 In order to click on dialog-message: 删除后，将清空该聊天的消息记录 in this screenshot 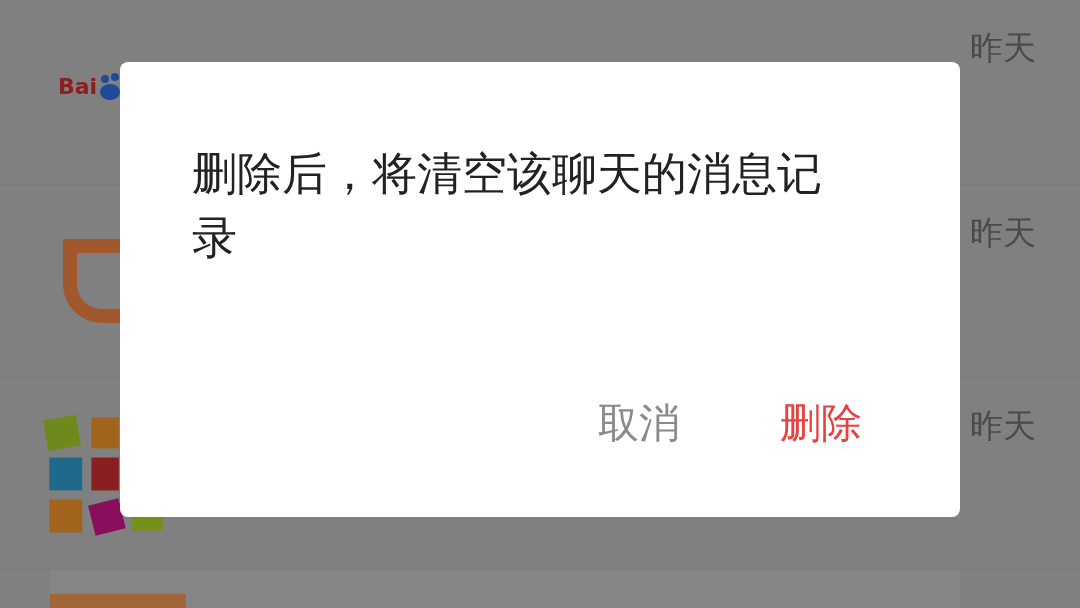, I will do `click(507, 206)`.